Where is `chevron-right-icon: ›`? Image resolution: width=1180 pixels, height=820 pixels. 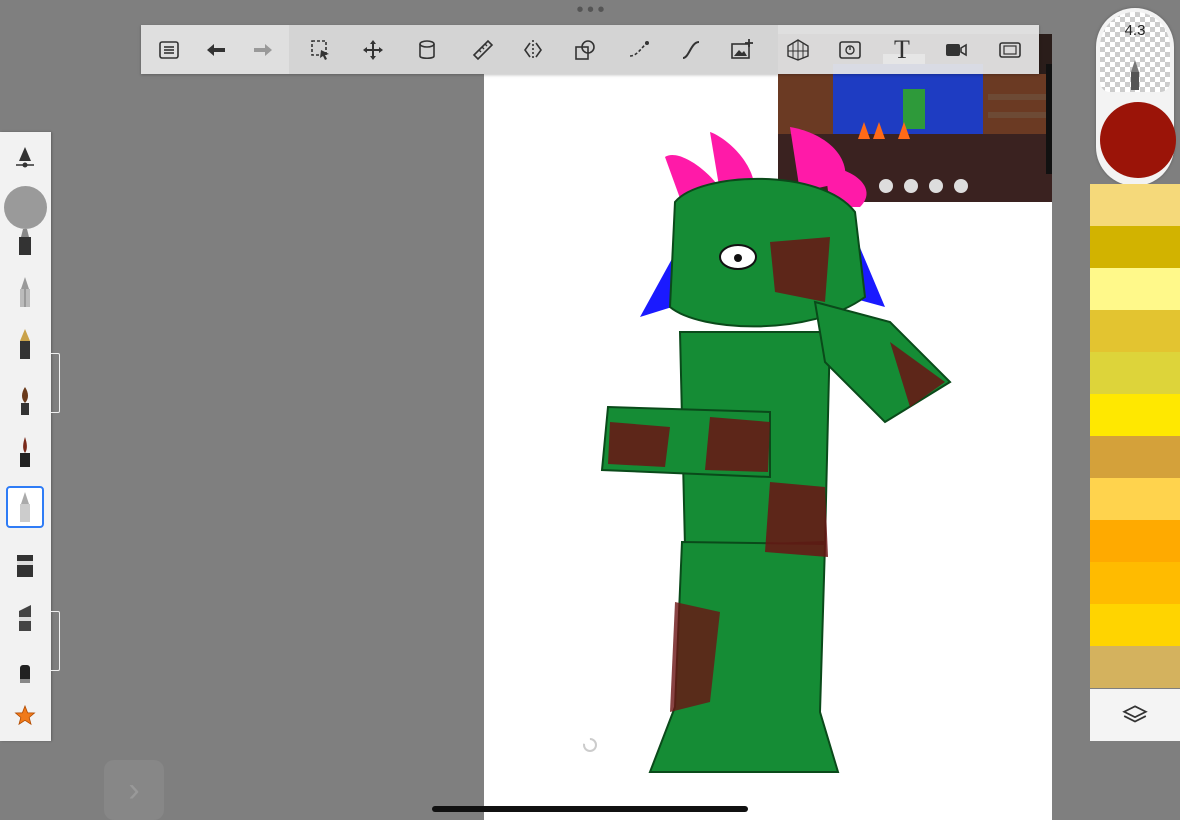 chevron-right-icon: › is located at coordinates (134, 789).